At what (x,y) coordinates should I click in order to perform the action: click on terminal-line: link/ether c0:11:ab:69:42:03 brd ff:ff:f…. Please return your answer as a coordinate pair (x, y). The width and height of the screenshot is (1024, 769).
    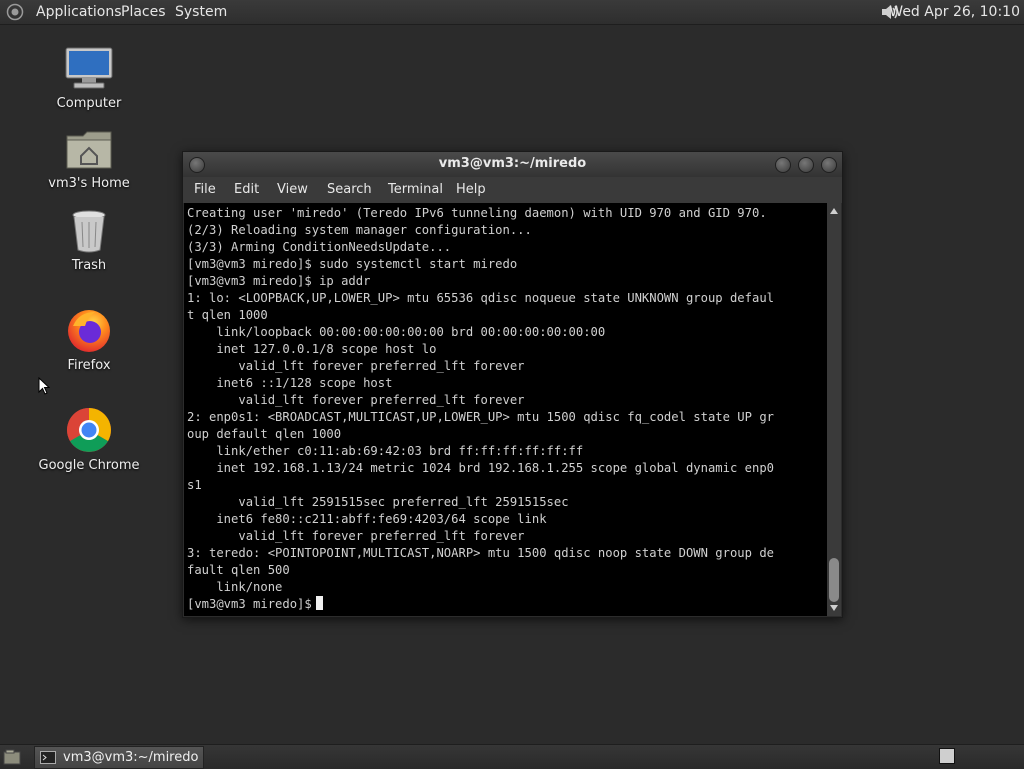
    Looking at the image, I should click on (385, 451).